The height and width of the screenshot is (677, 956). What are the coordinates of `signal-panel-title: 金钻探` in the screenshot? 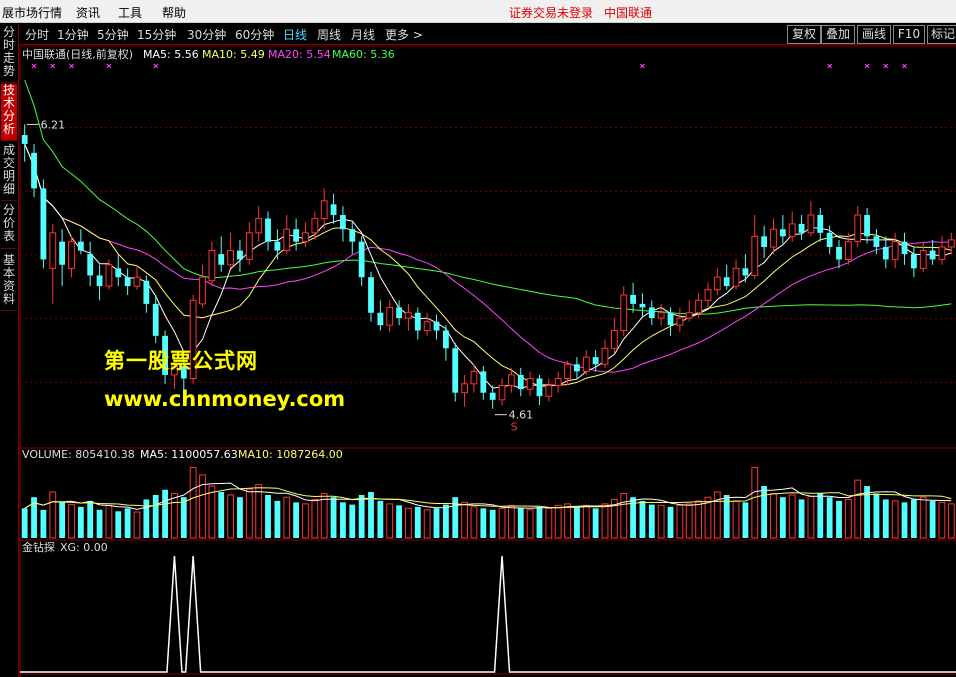 It's located at (38, 547).